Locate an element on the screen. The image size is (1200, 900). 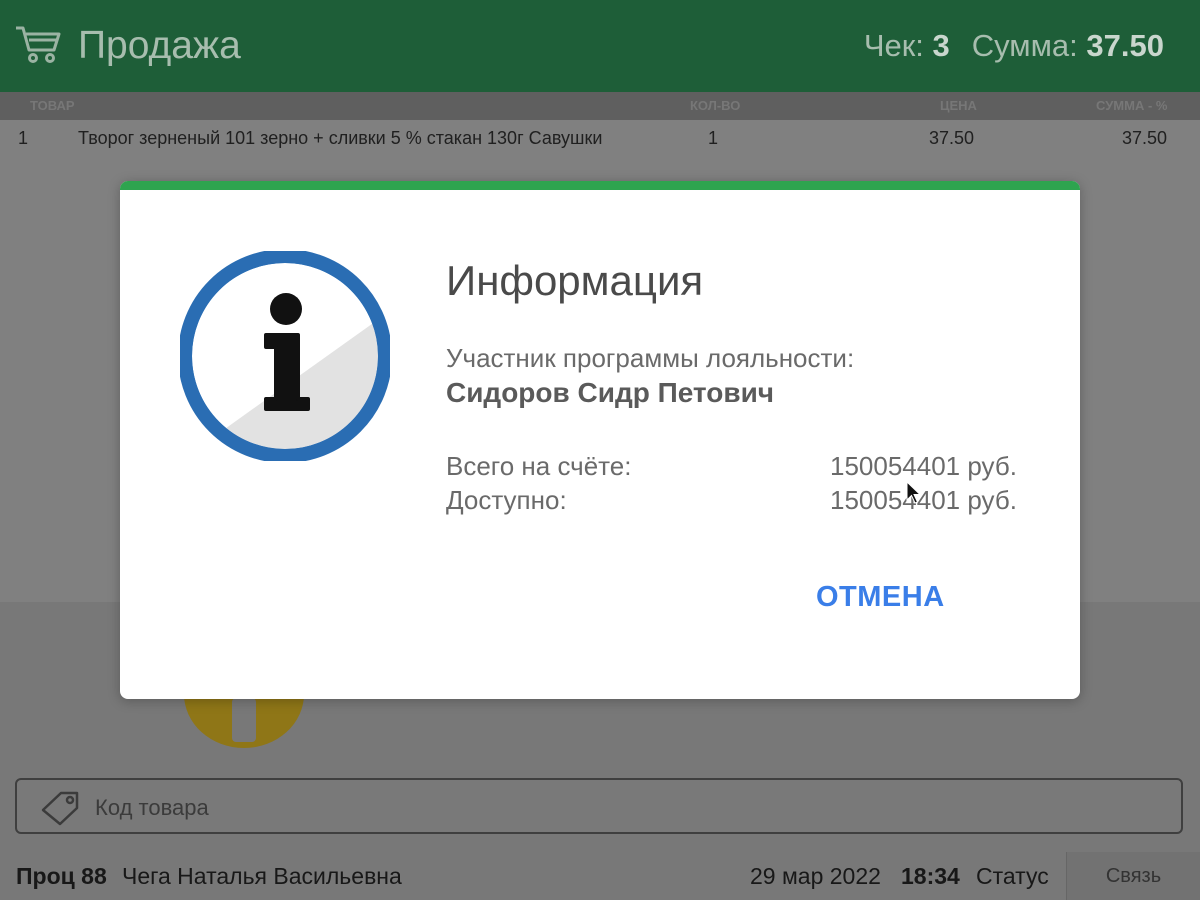
sum-label: Сумма: is located at coordinates (1024, 45).